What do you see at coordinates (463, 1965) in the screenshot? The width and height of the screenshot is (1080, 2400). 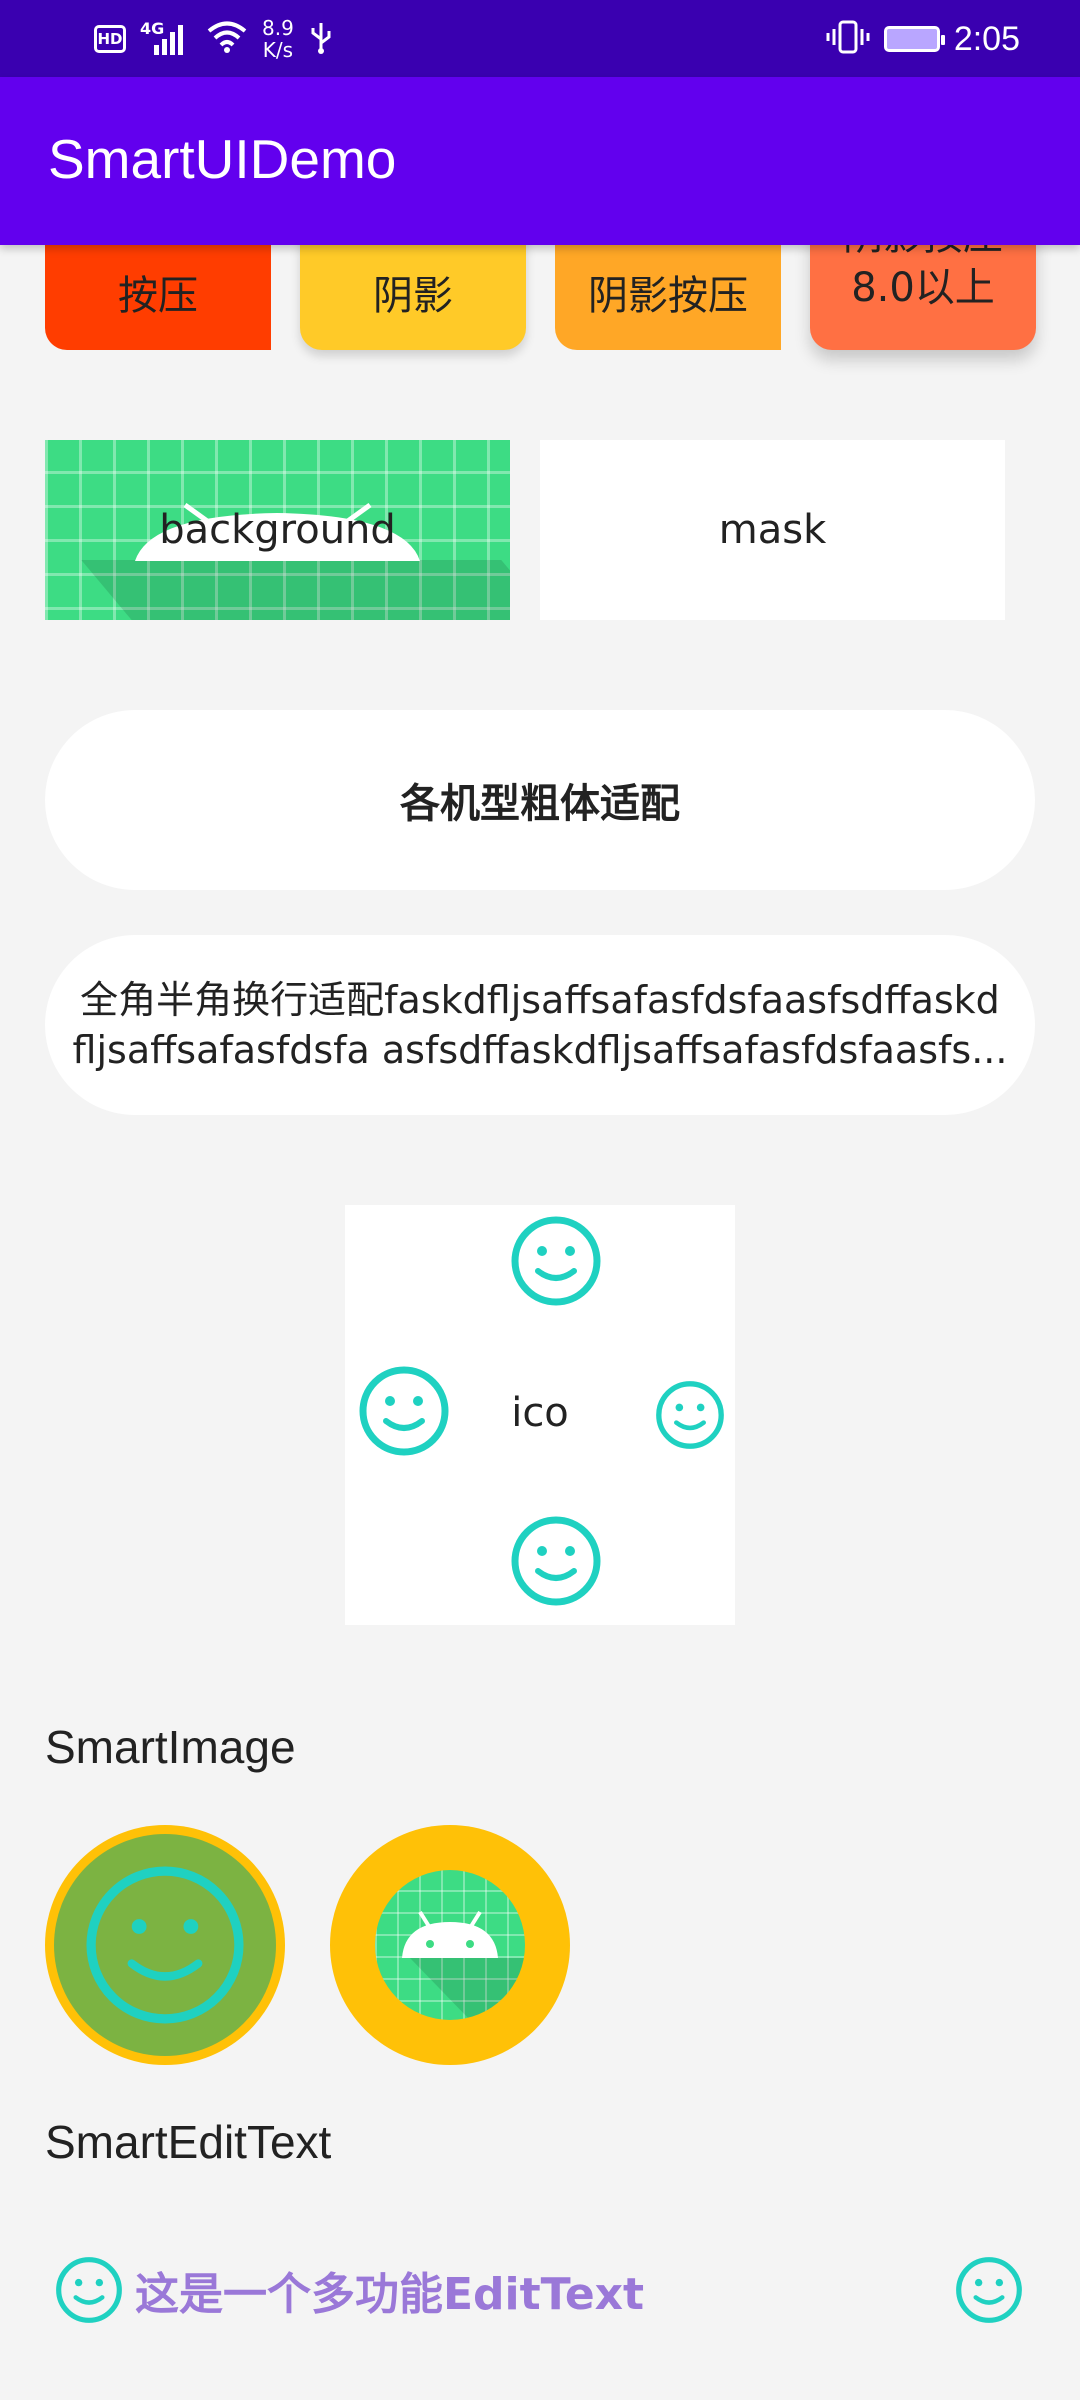 I see `android-icon` at bounding box center [463, 1965].